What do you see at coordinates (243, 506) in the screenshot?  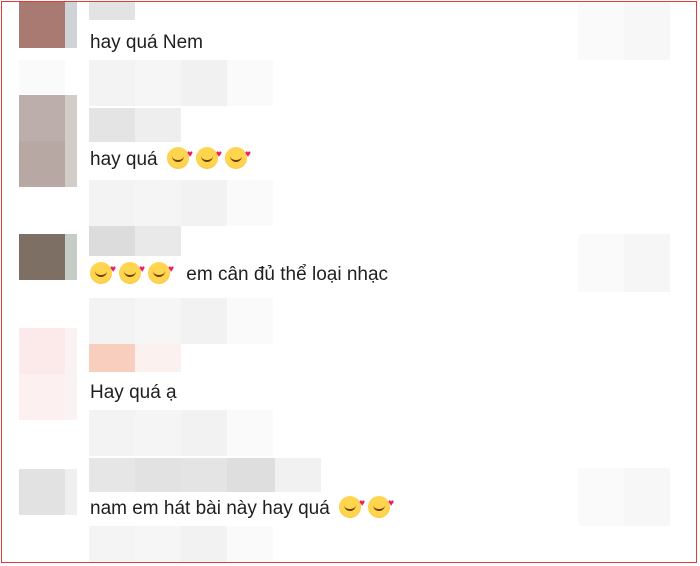 I see `comment-text: nam em hát bài này hay quá` at bounding box center [243, 506].